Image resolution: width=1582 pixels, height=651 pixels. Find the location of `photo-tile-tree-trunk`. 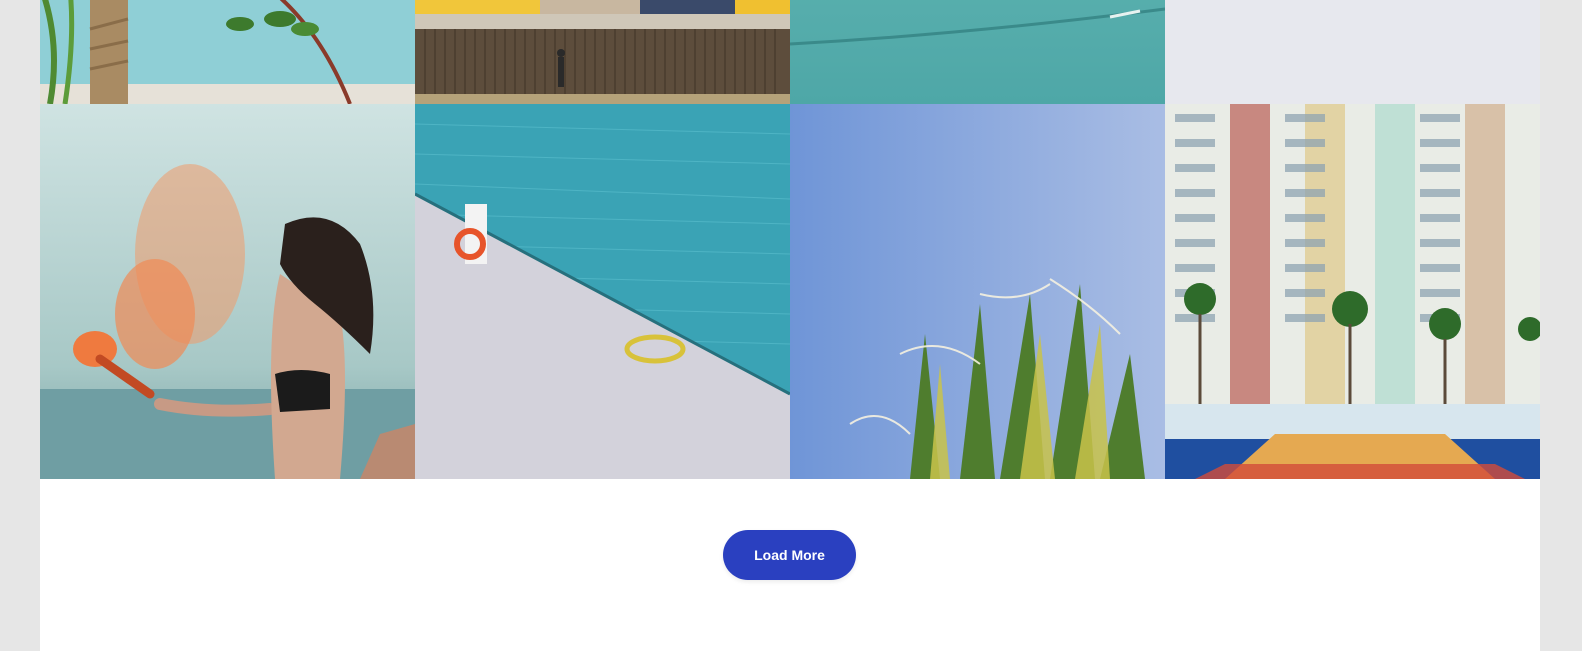

photo-tile-tree-trunk is located at coordinates (227, 52).